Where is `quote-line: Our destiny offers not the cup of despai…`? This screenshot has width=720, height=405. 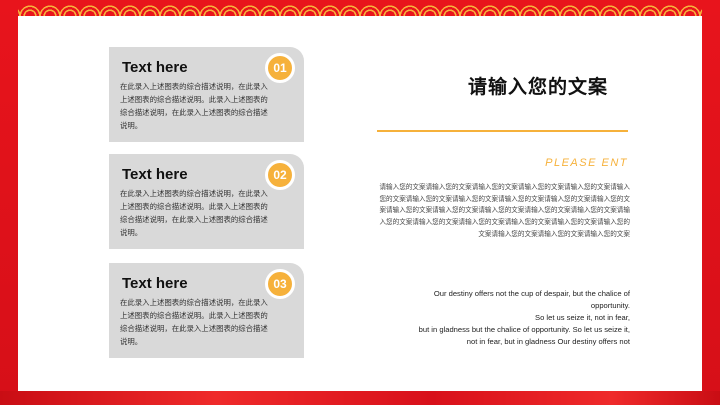
quote-line: Our destiny offers not the cup of despai… is located at coordinates (531, 293).